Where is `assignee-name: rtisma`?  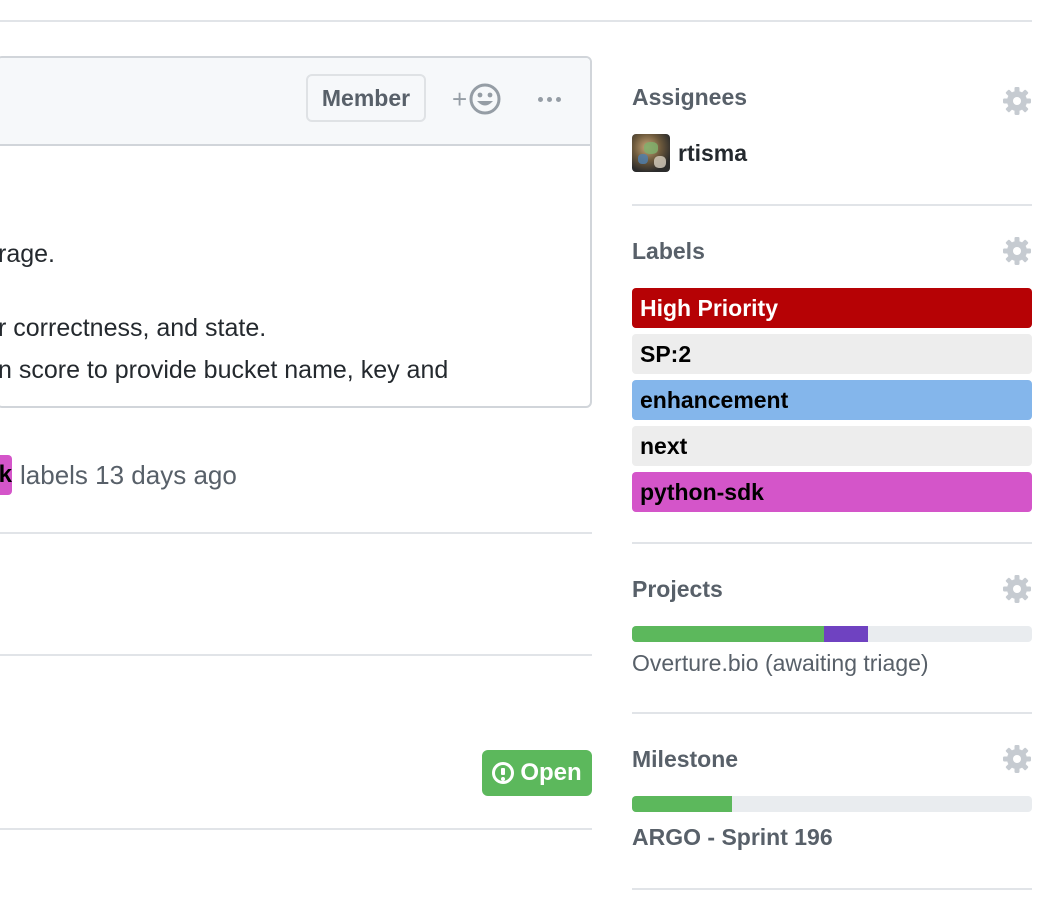
assignee-name: rtisma is located at coordinates (713, 152).